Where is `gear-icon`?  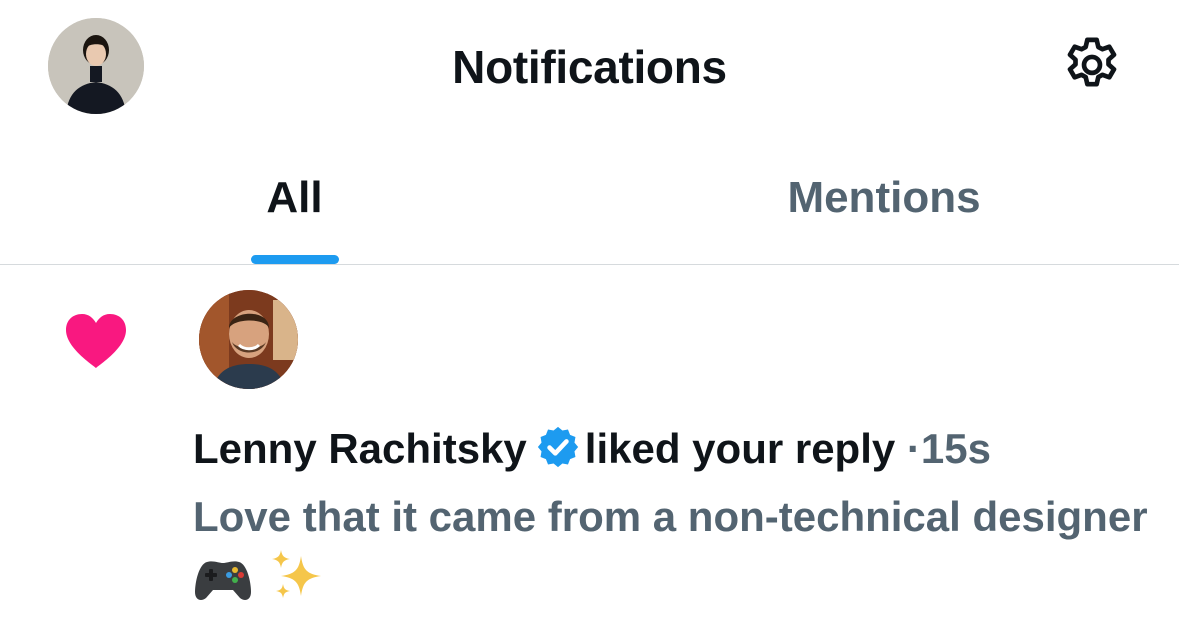 gear-icon is located at coordinates (1092, 62).